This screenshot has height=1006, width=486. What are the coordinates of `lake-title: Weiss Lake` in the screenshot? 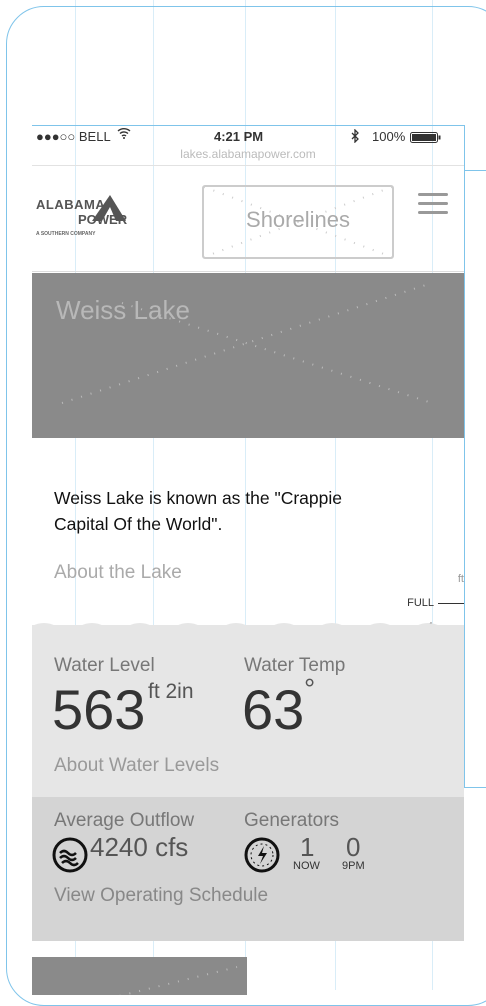 It's located at (123, 310).